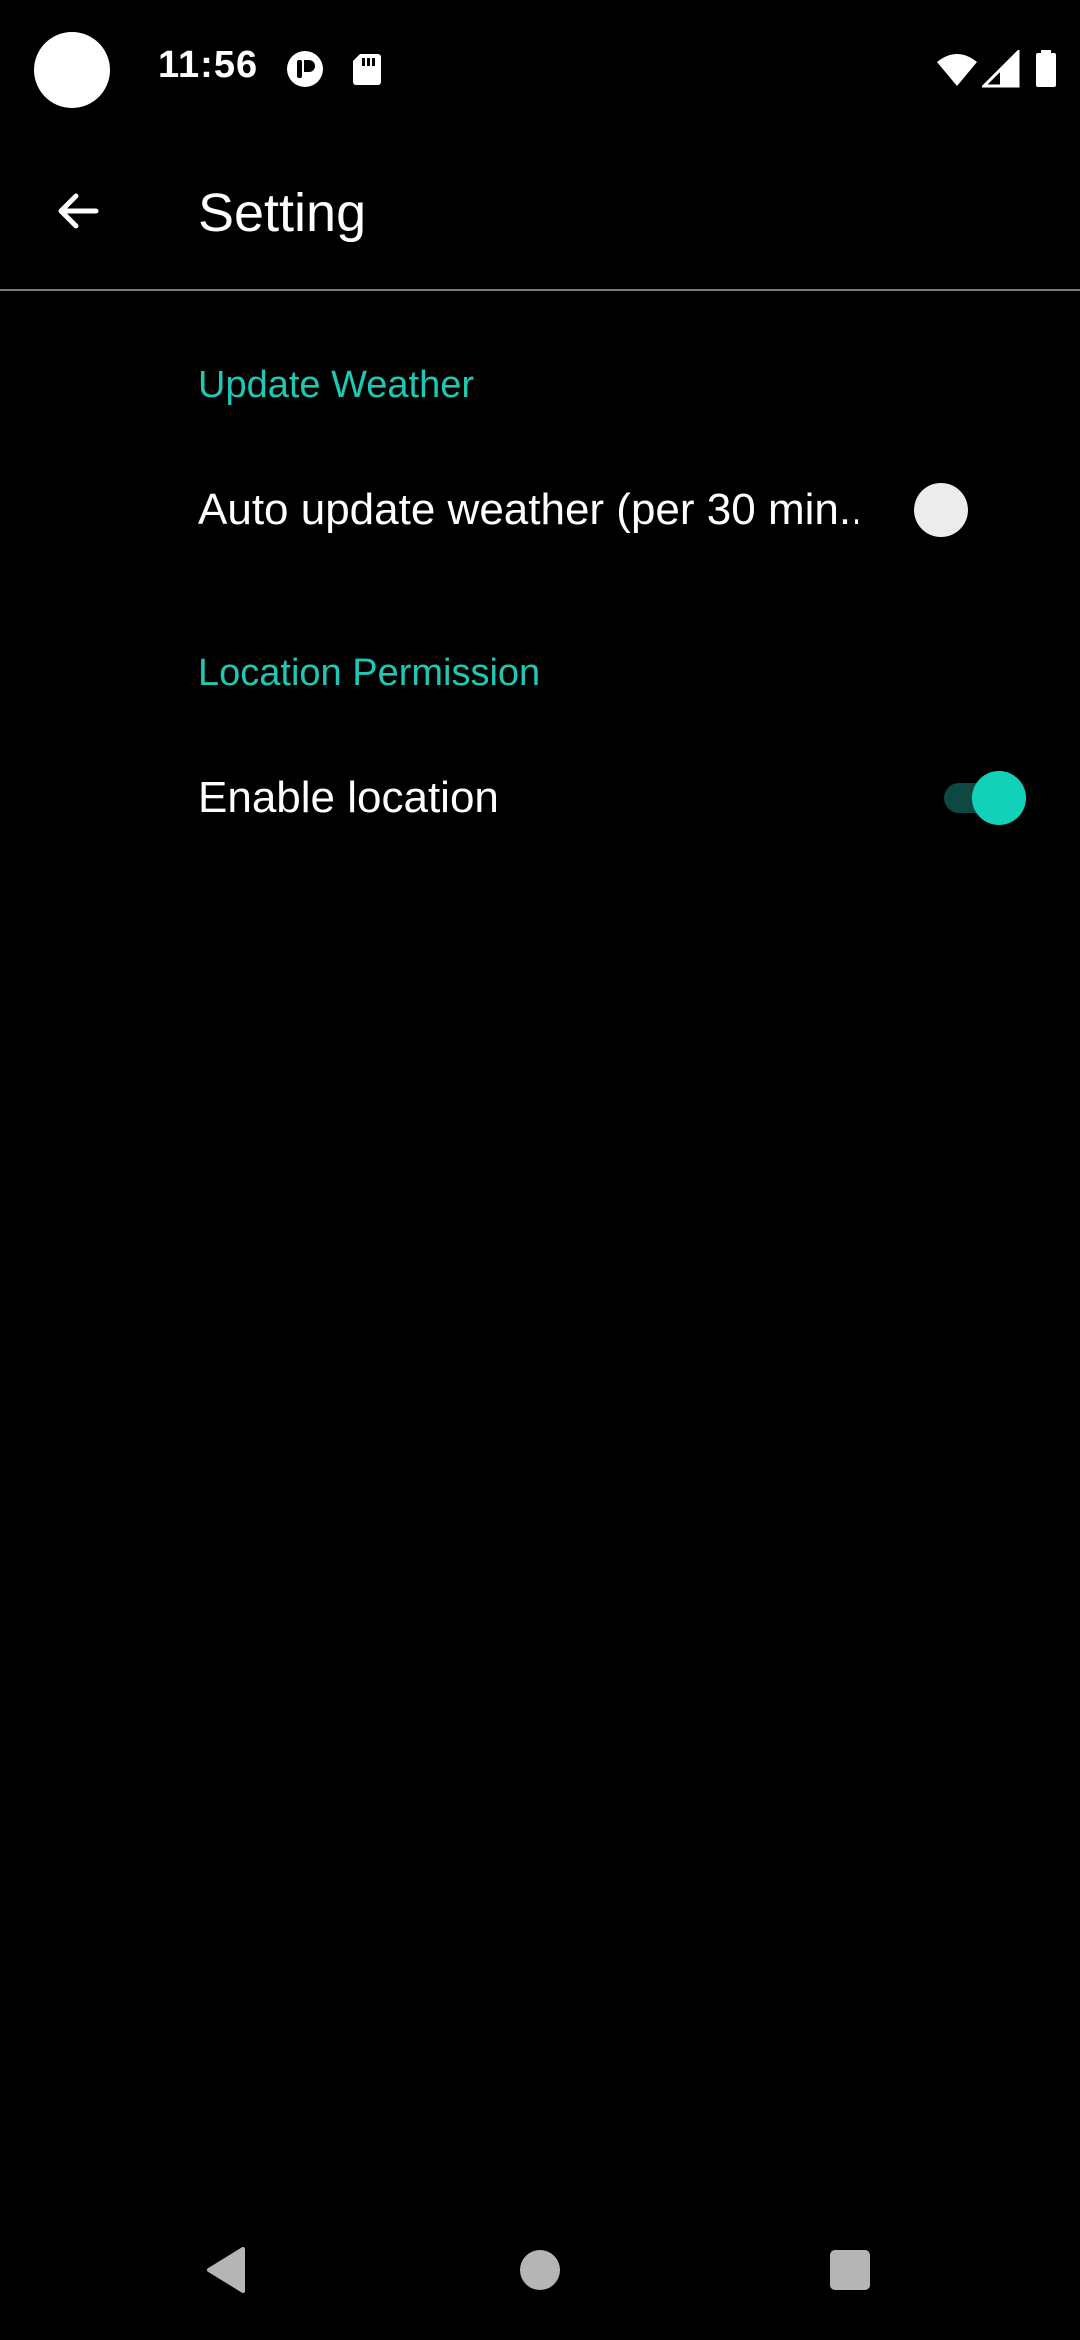 Image resolution: width=1080 pixels, height=2340 pixels. Describe the element at coordinates (208, 65) in the screenshot. I see `status-time: 11:56` at that location.